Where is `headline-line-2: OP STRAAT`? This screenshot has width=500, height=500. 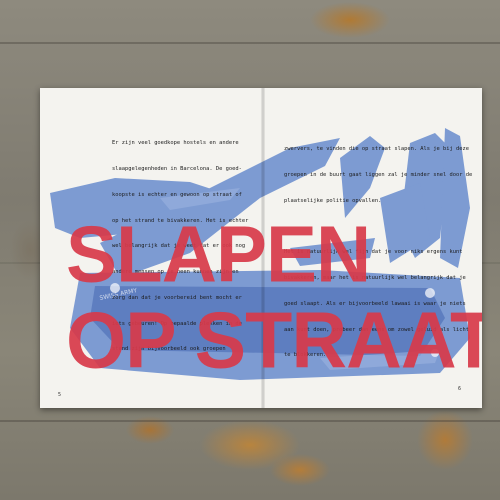
headline-line-2: OP STRAAT is located at coordinates (274, 340).